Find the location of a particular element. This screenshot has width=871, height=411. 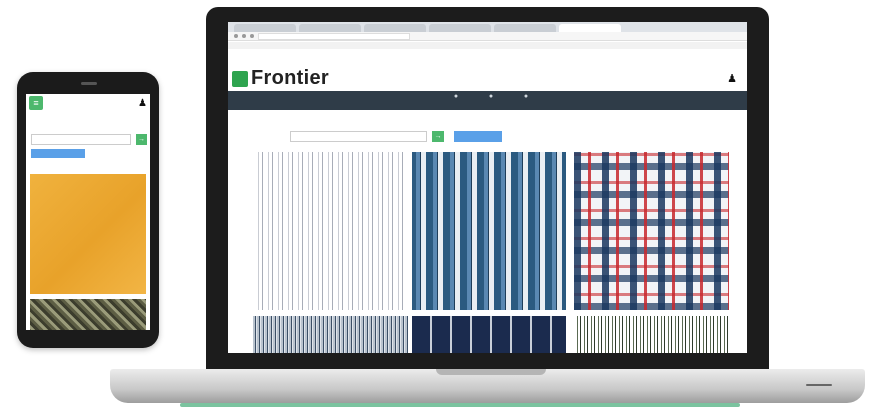

phone-speaker is located at coordinates (89, 83).